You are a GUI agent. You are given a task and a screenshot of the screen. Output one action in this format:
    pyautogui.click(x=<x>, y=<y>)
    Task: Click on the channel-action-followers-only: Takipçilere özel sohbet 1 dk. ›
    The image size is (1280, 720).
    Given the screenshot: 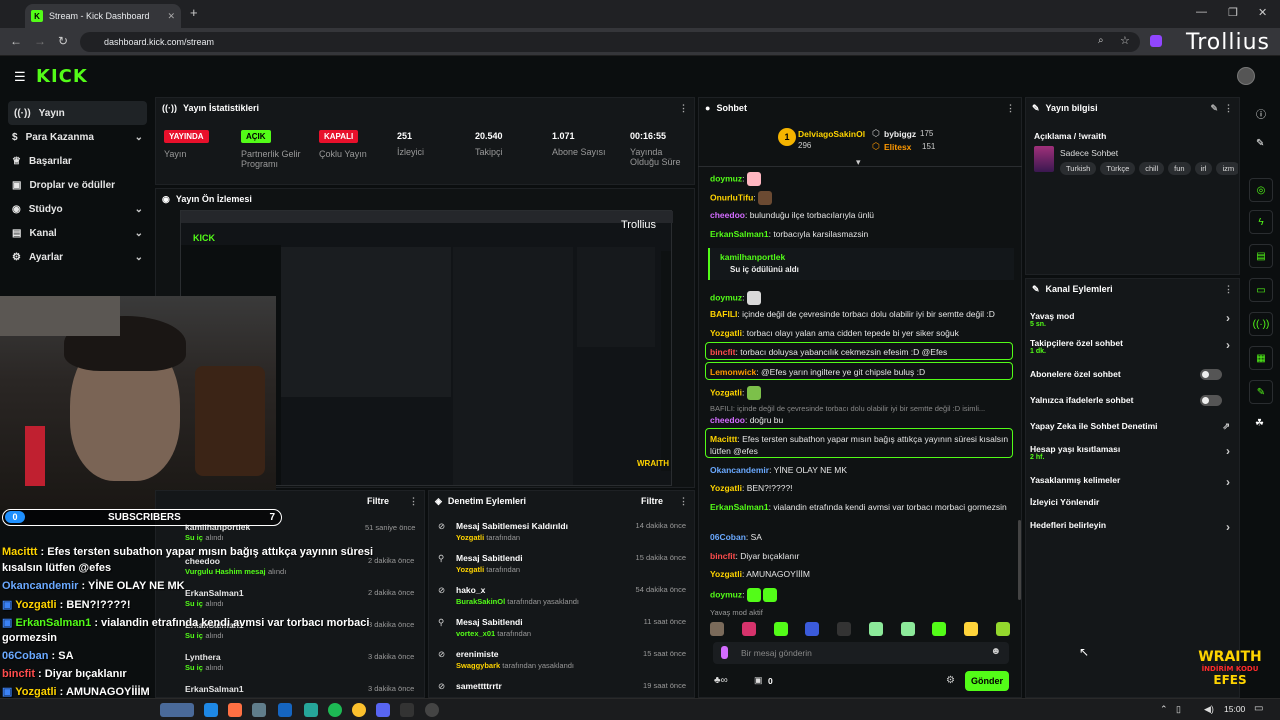 What is the action you would take?
    pyautogui.click(x=1130, y=346)
    